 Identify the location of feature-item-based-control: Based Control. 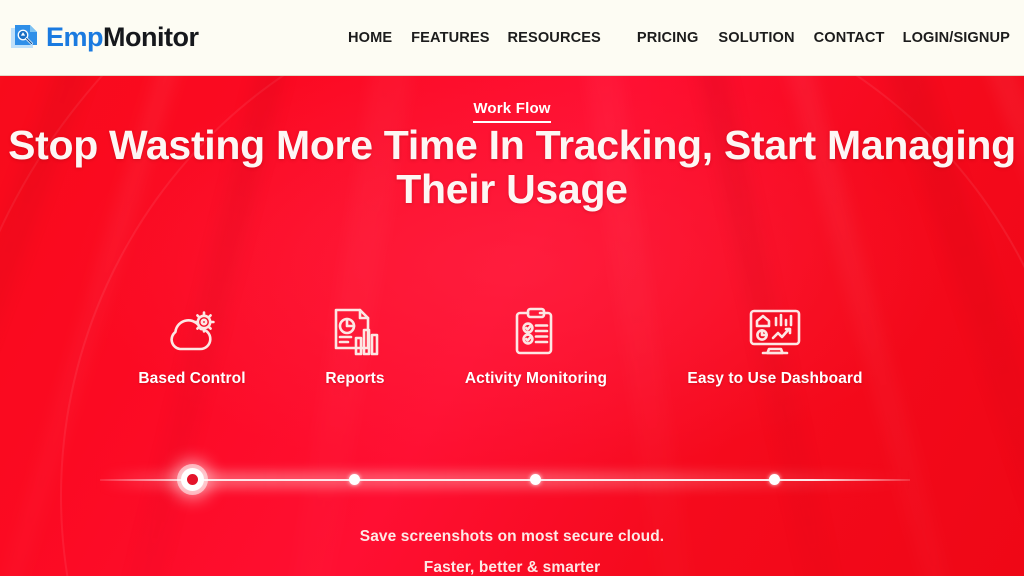
(192, 346).